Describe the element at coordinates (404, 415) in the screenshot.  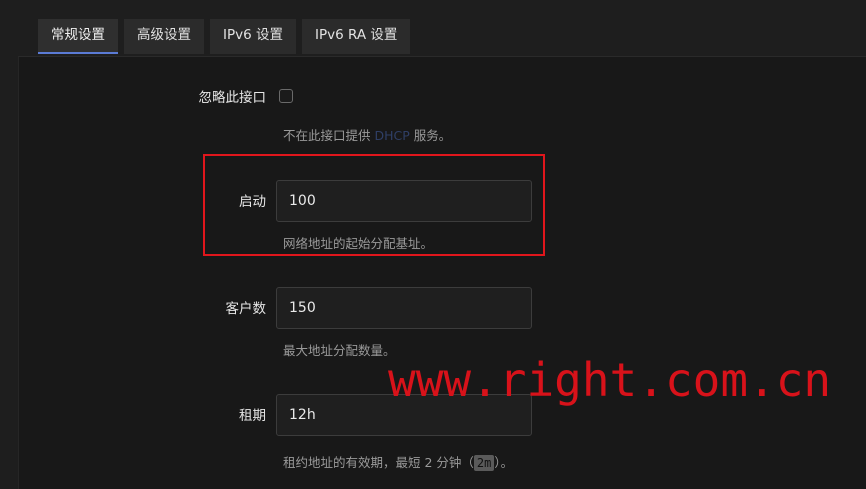
I see `leasetime-input: 12h` at that location.